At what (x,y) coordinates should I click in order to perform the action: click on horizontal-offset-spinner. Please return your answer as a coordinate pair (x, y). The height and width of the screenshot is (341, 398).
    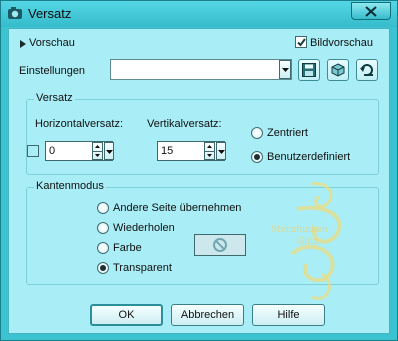
    Looking at the image, I should click on (97, 151).